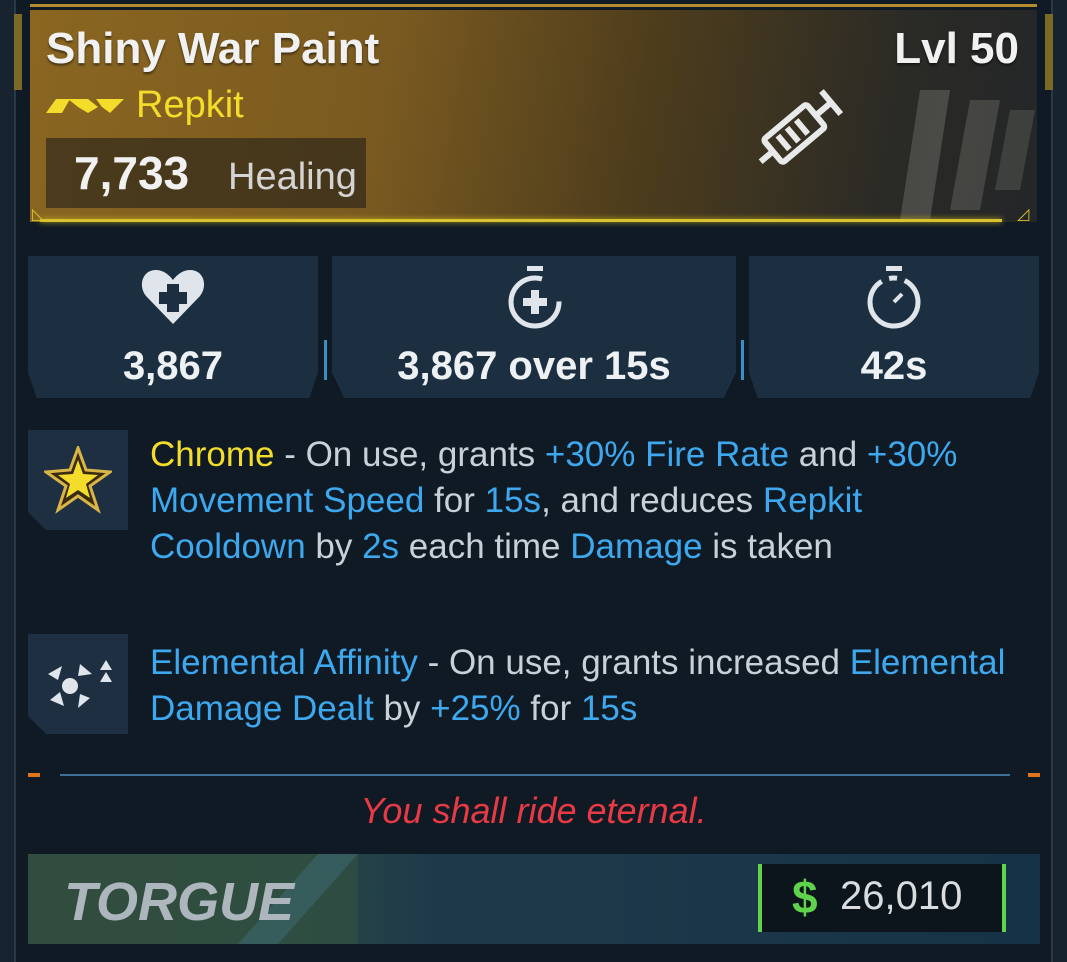 The width and height of the screenshot is (1067, 962). What do you see at coordinates (1023, 213) in the screenshot?
I see `corner-marker-right: ◿` at bounding box center [1023, 213].